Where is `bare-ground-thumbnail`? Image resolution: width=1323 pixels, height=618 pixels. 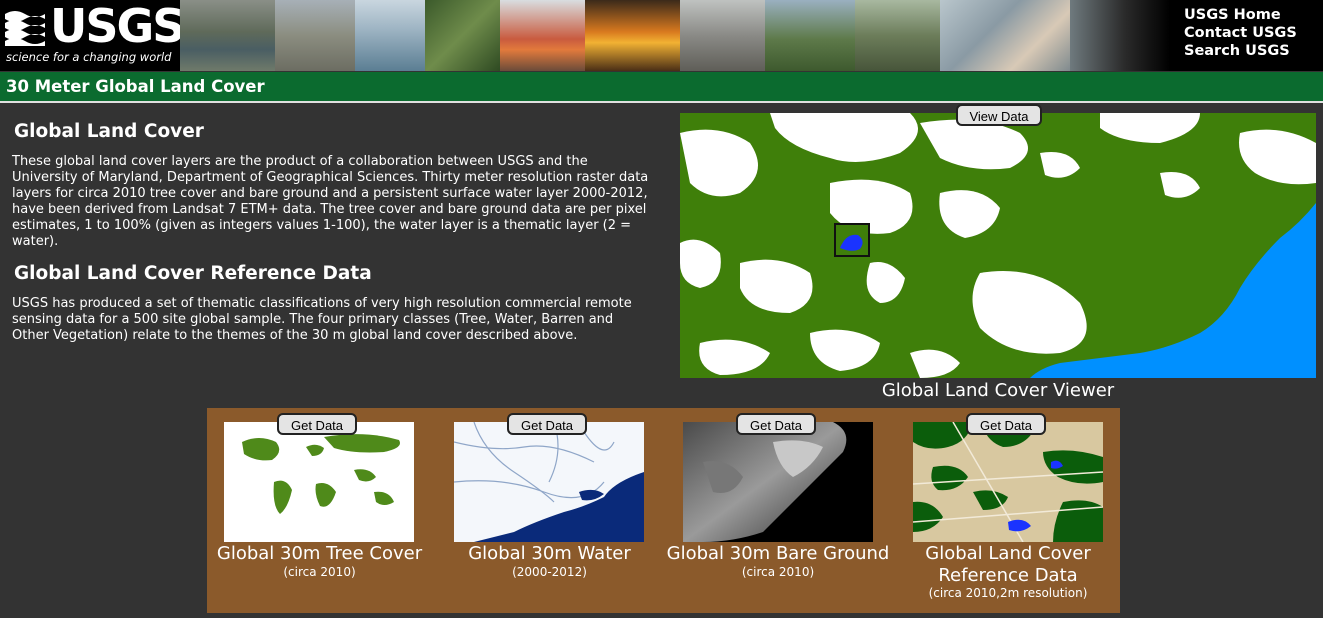 bare-ground-thumbnail is located at coordinates (778, 482).